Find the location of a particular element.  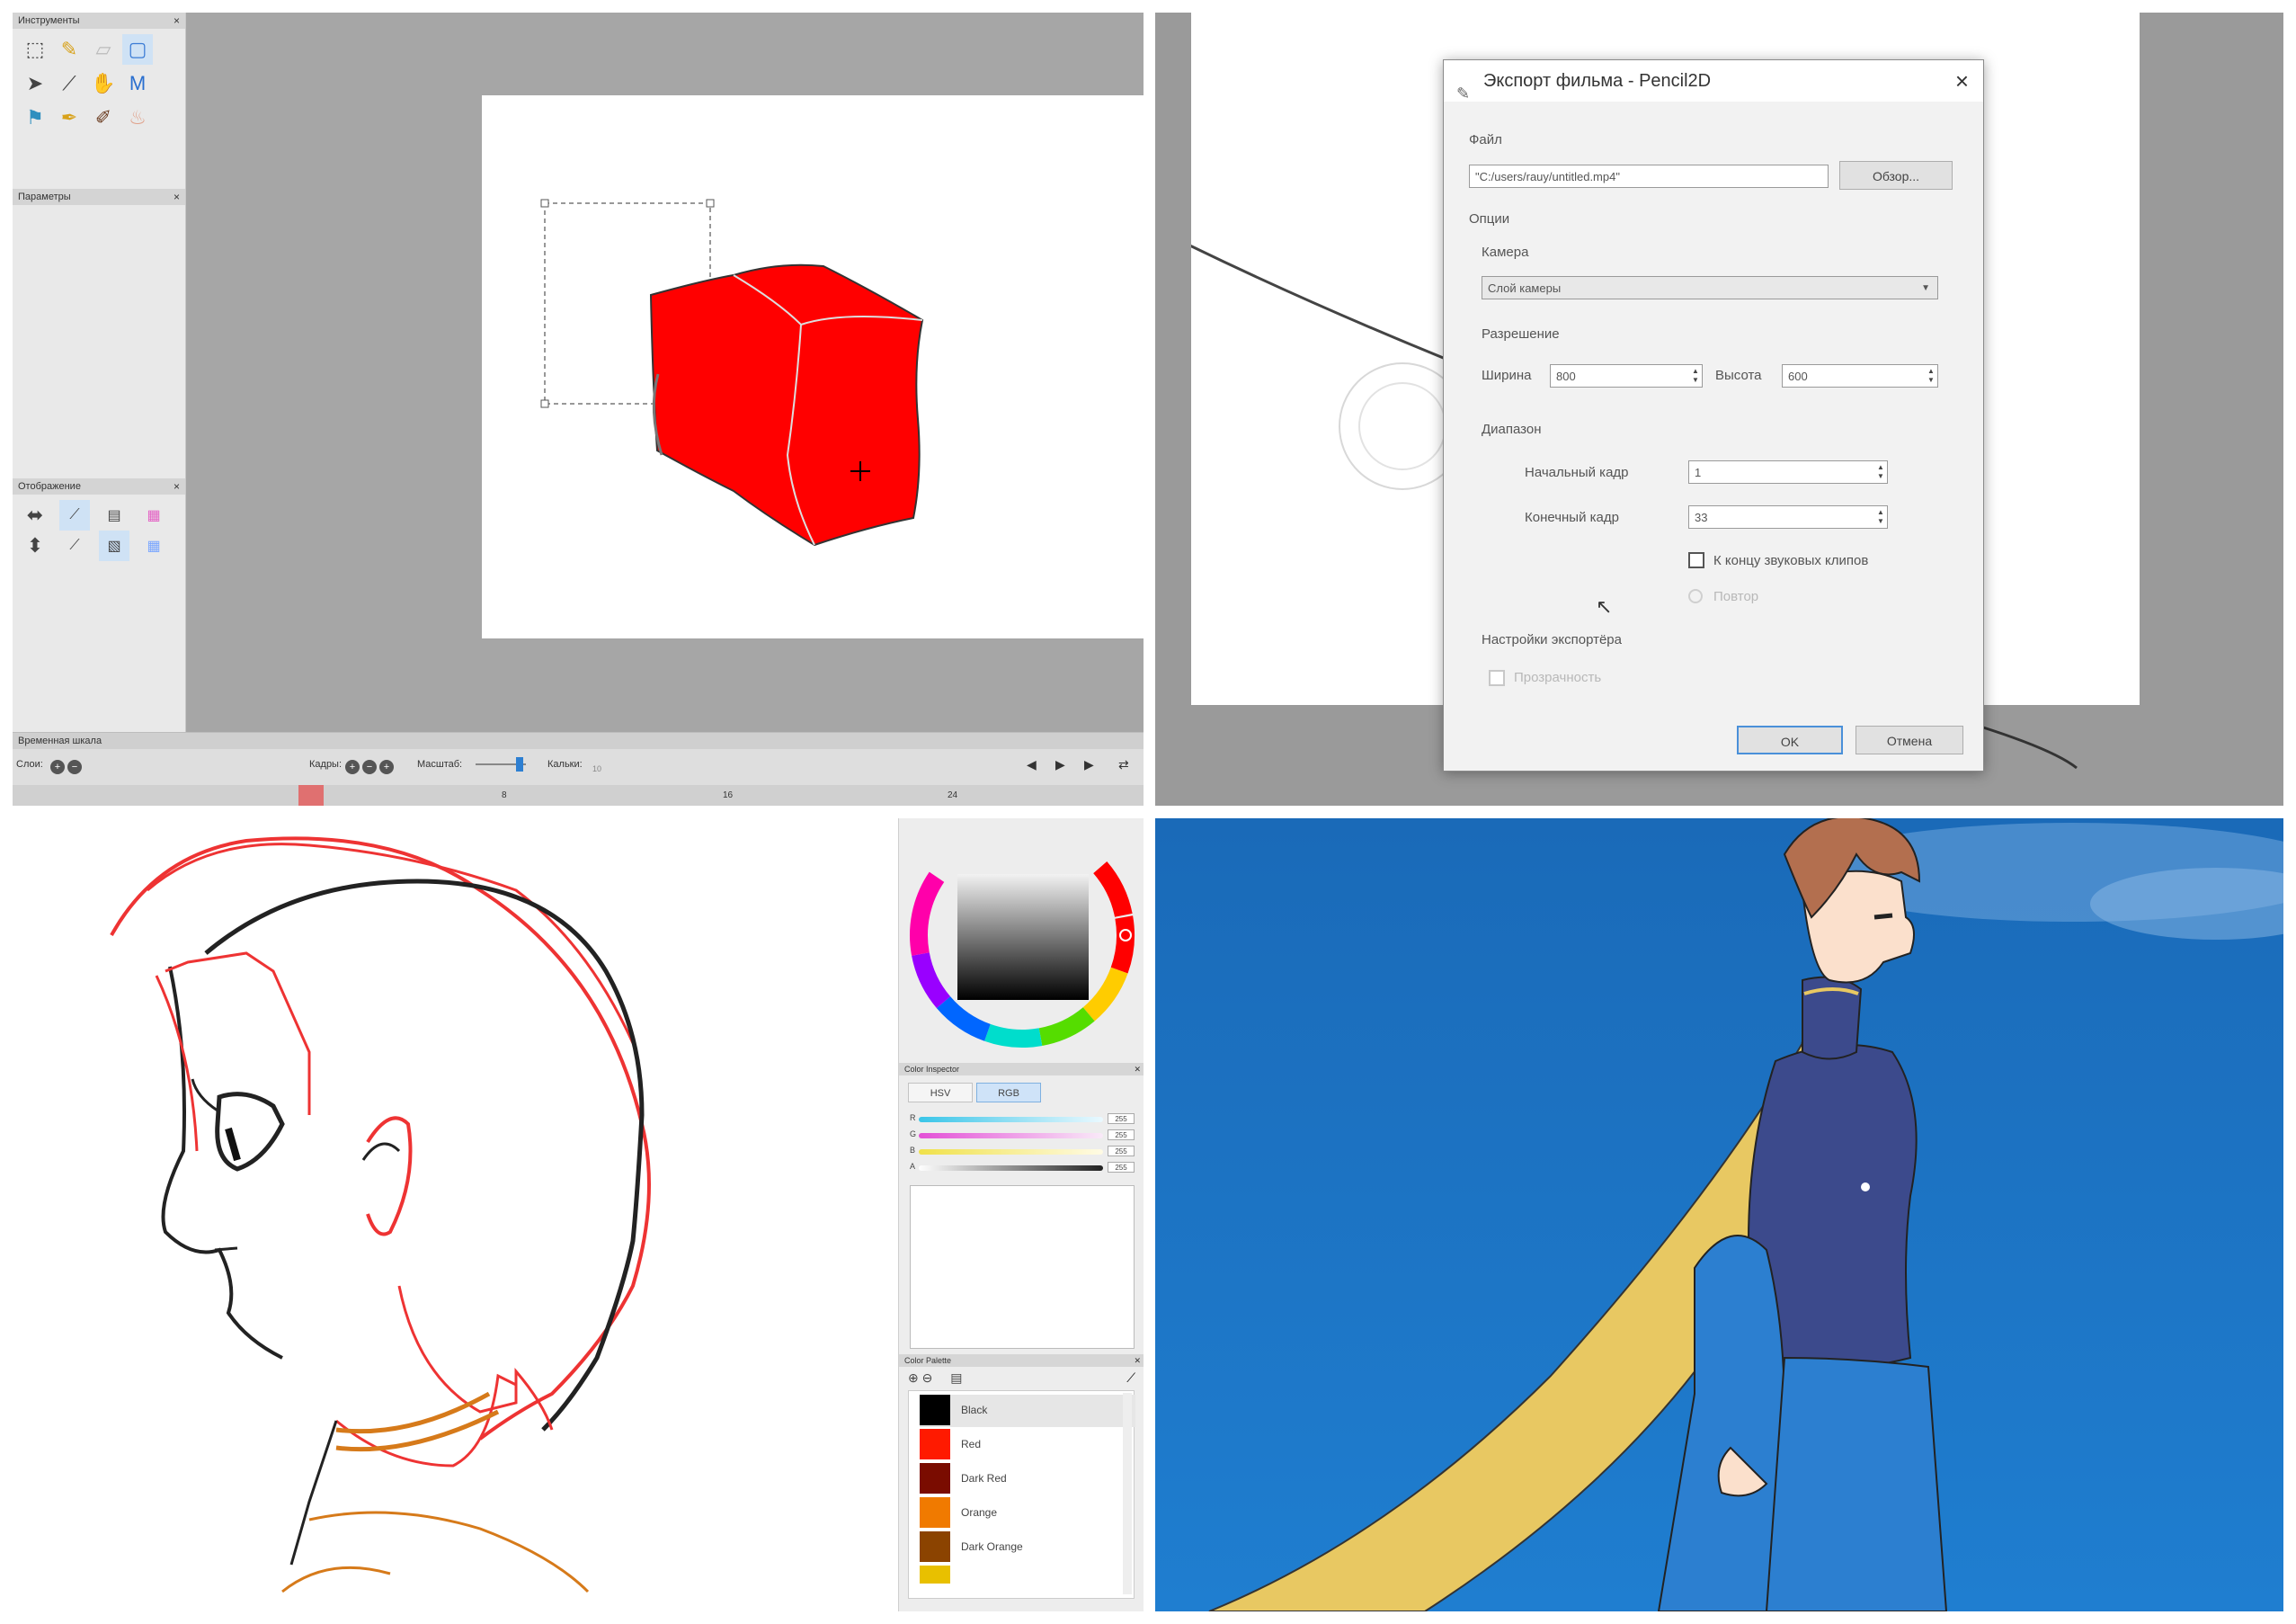

eraser-icon: ▱ is located at coordinates (103, 49).